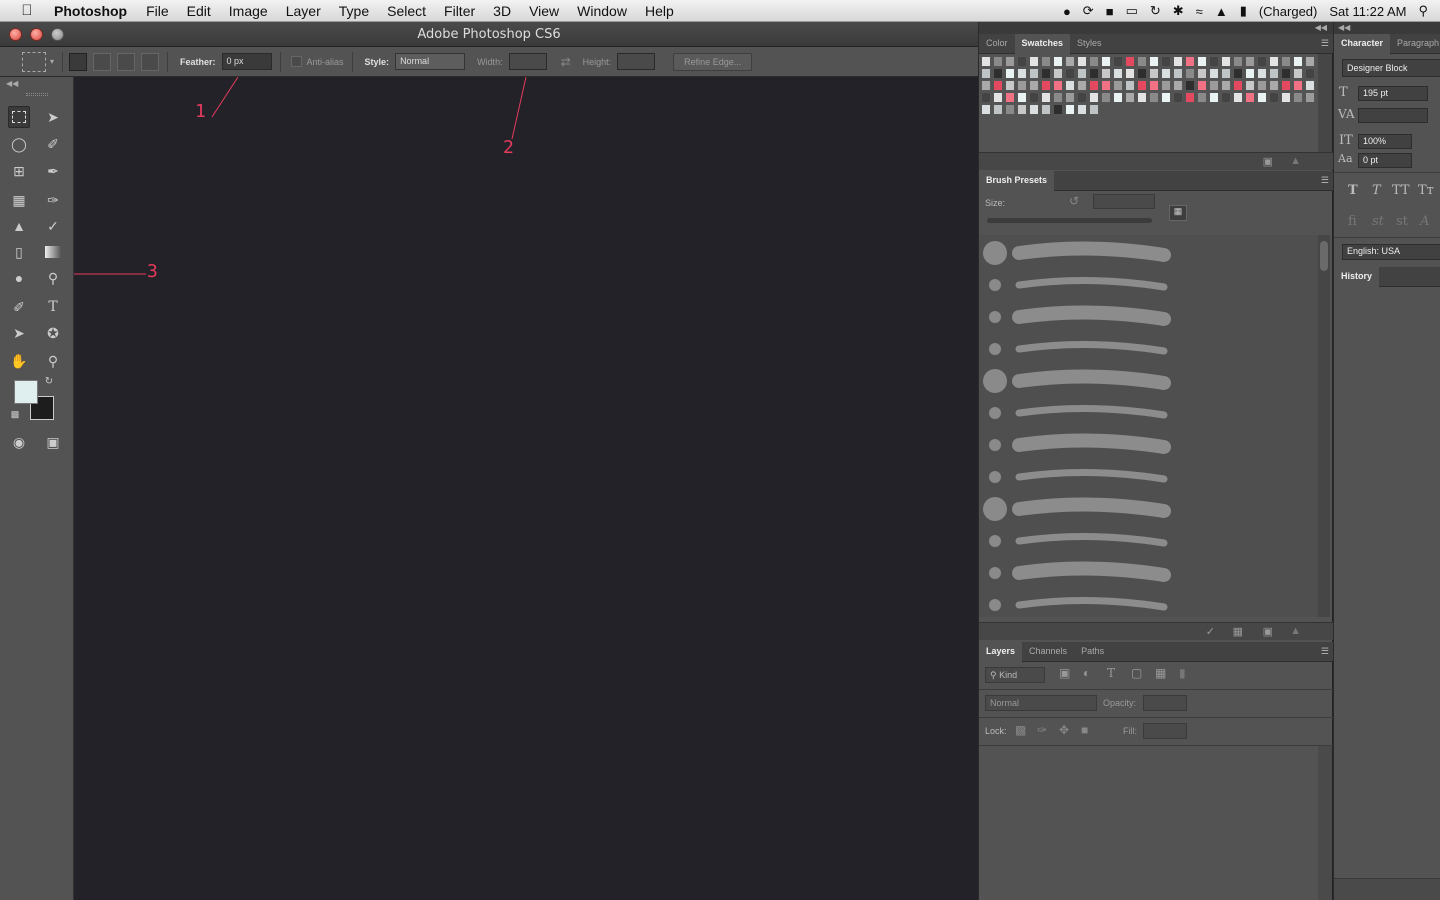 The width and height of the screenshot is (1440, 900). Describe the element at coordinates (1268, 161) in the screenshot. I see `new-swatch-icon: ▣` at that location.